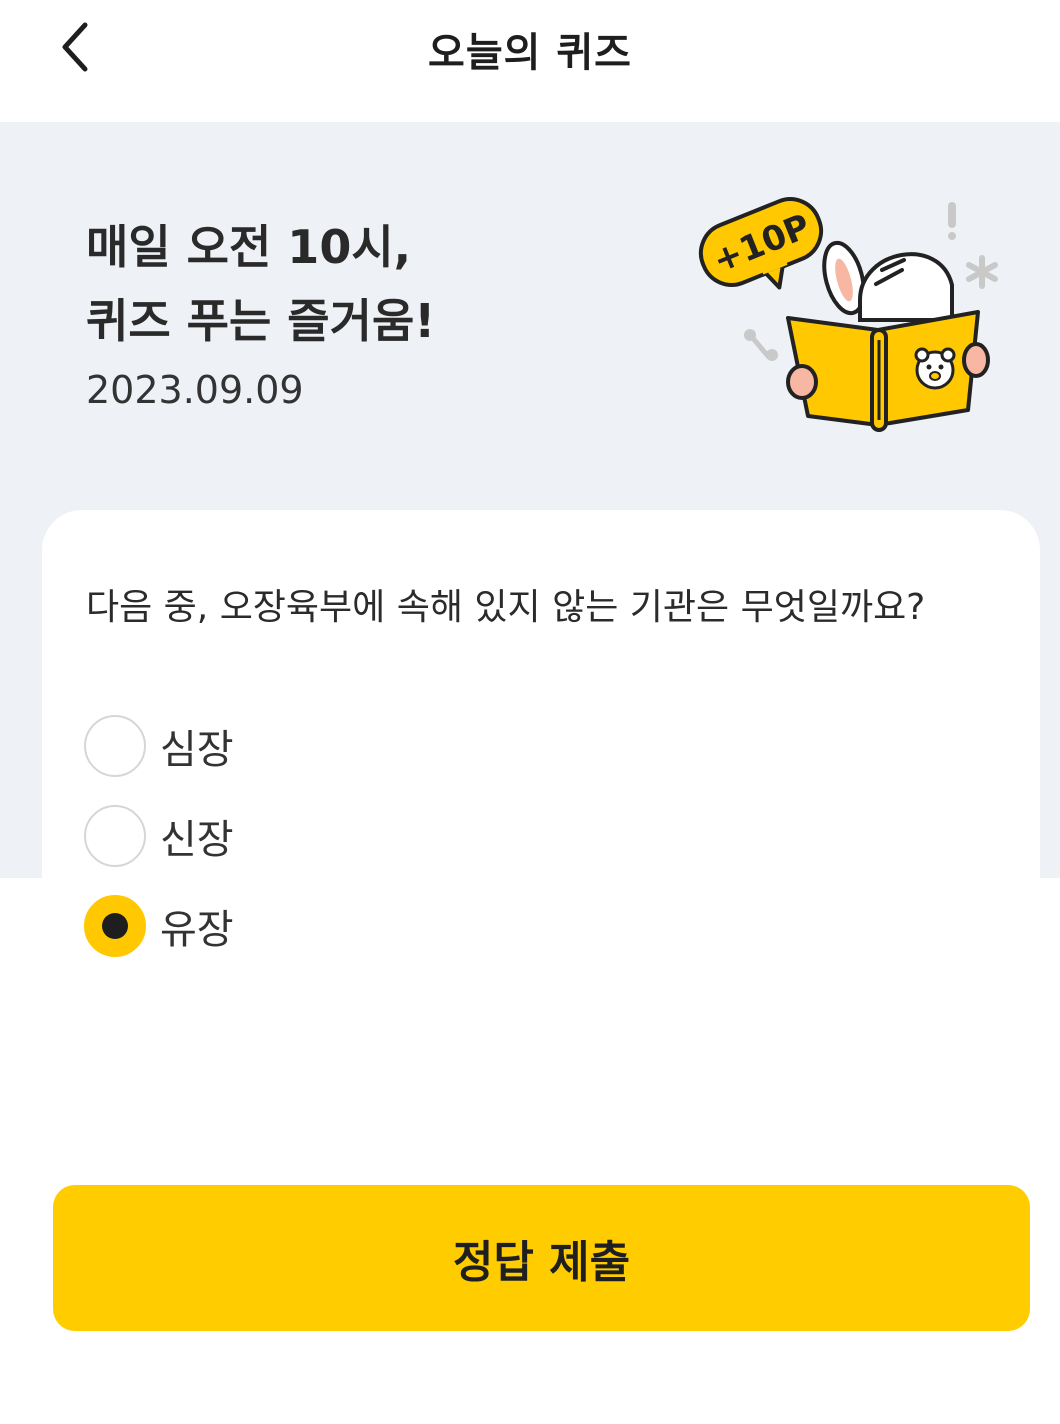 Image resolution: width=1060 pixels, height=1424 pixels. I want to click on banner-title: 매일 오전 10시, 퀴즈 푸는 즐거움!, so click(260, 284).